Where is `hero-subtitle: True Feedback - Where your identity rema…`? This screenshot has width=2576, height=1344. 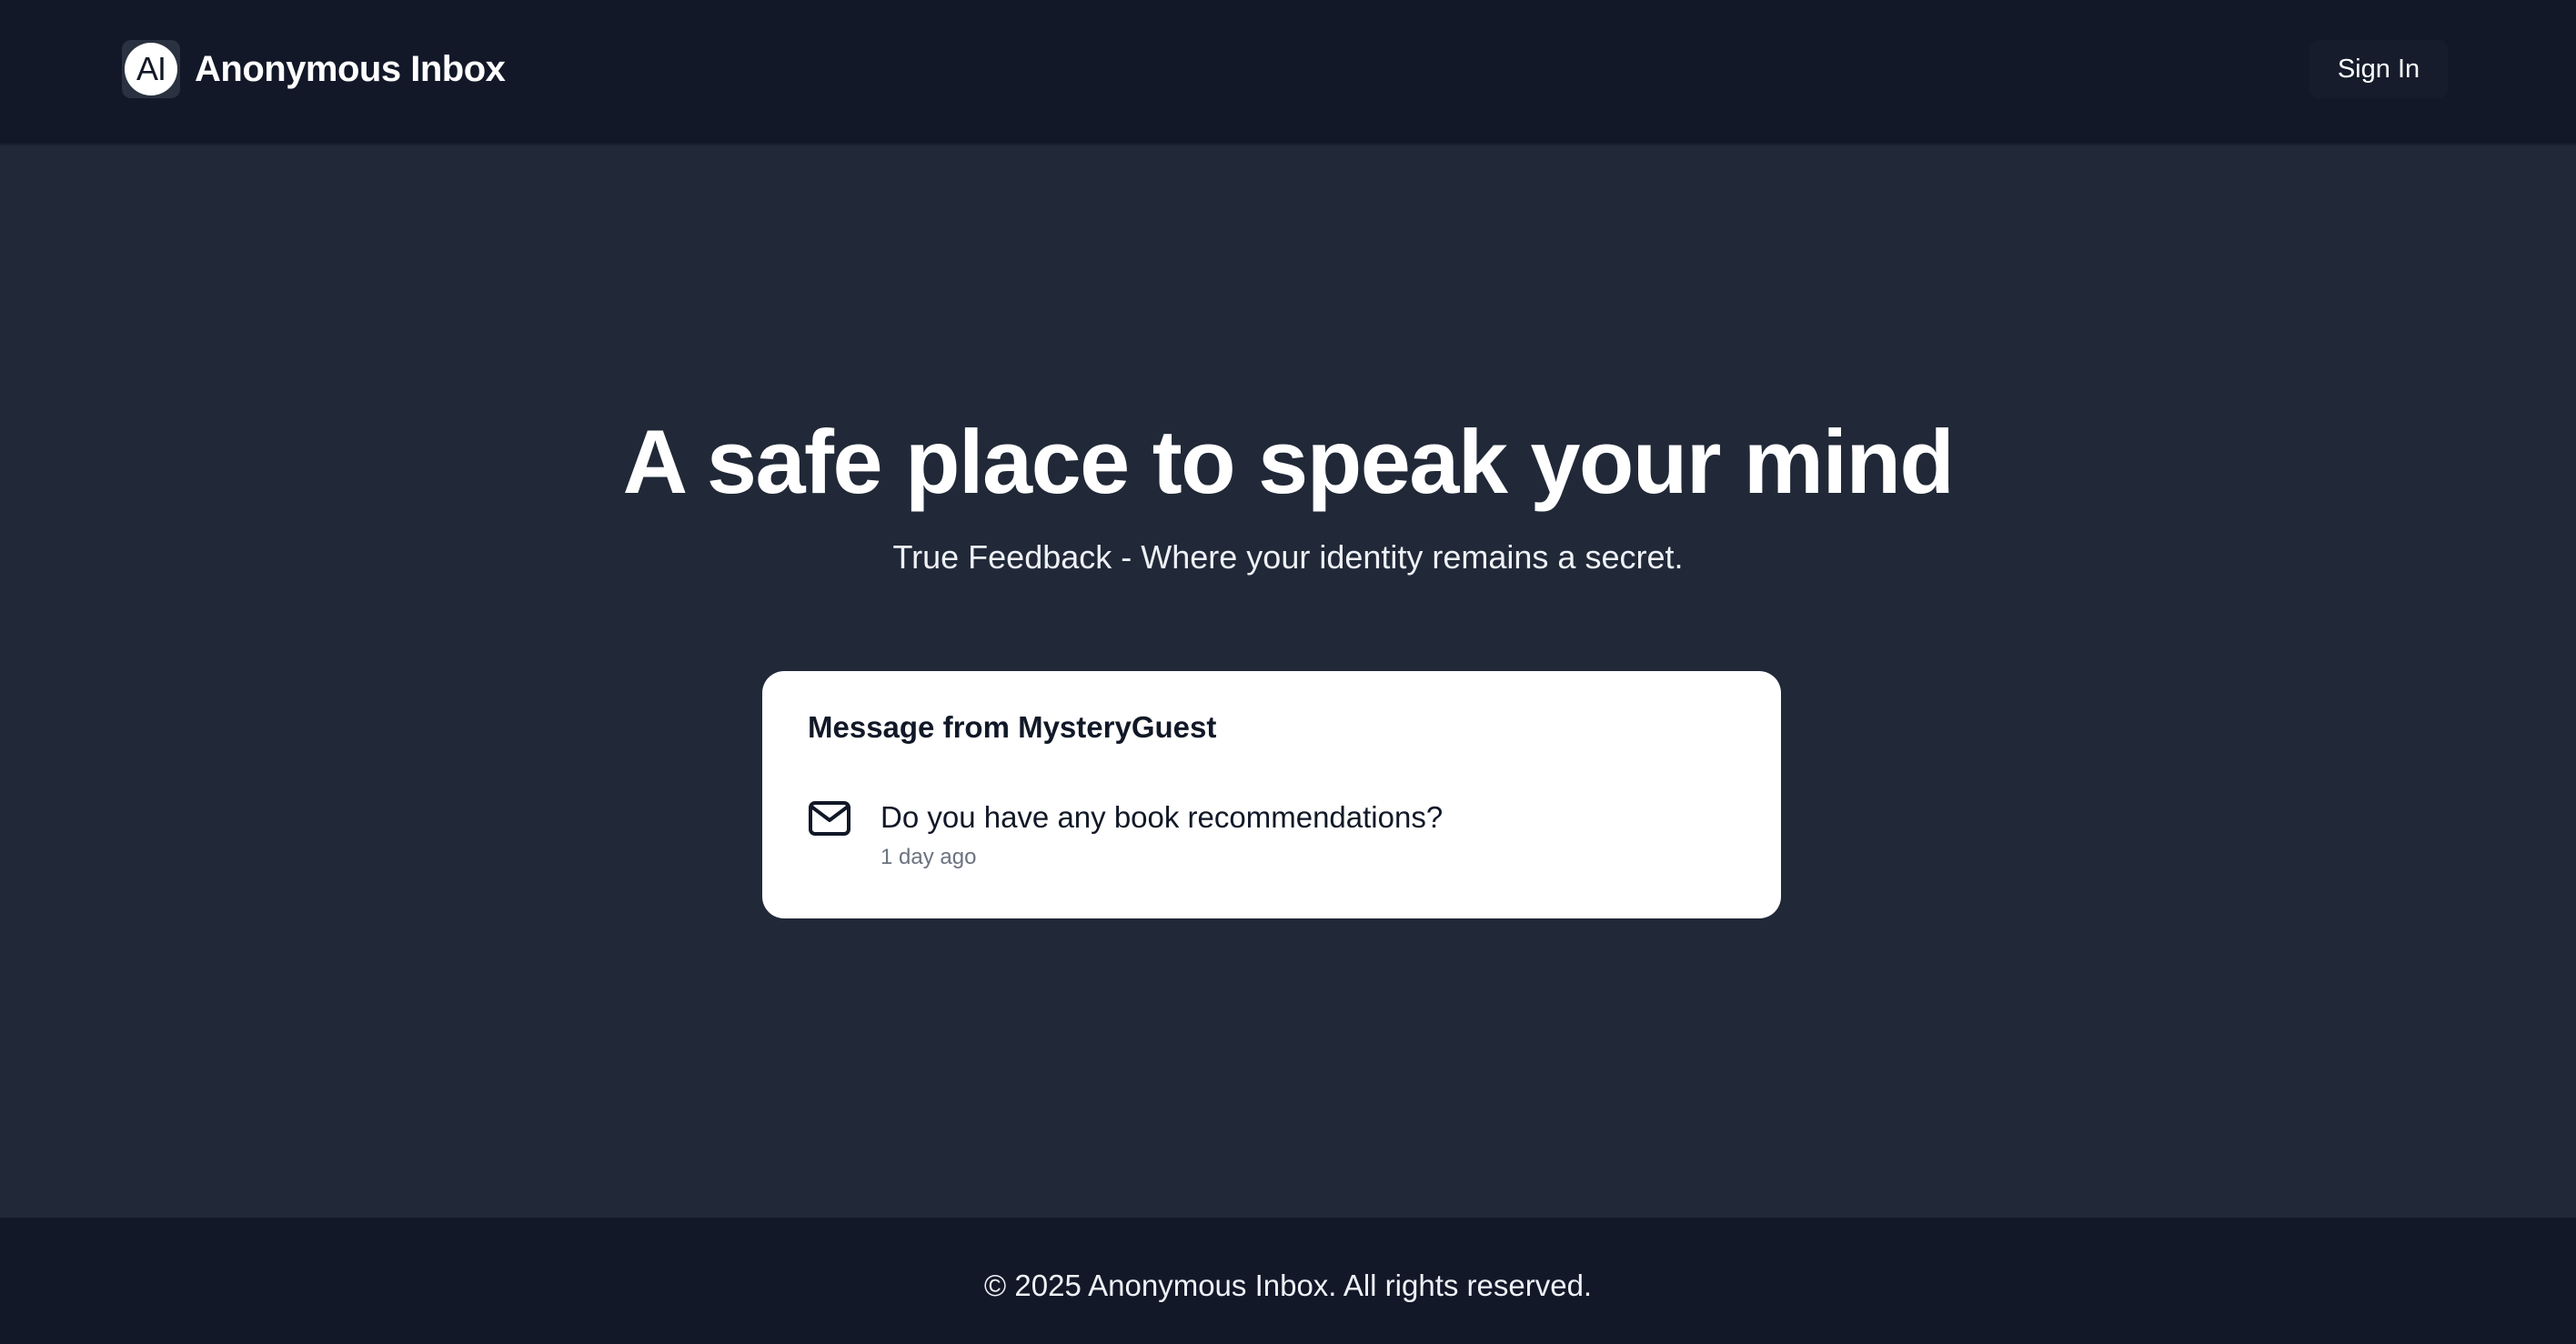
hero-subtitle: True Feedback - Where your identity rema… is located at coordinates (1288, 557).